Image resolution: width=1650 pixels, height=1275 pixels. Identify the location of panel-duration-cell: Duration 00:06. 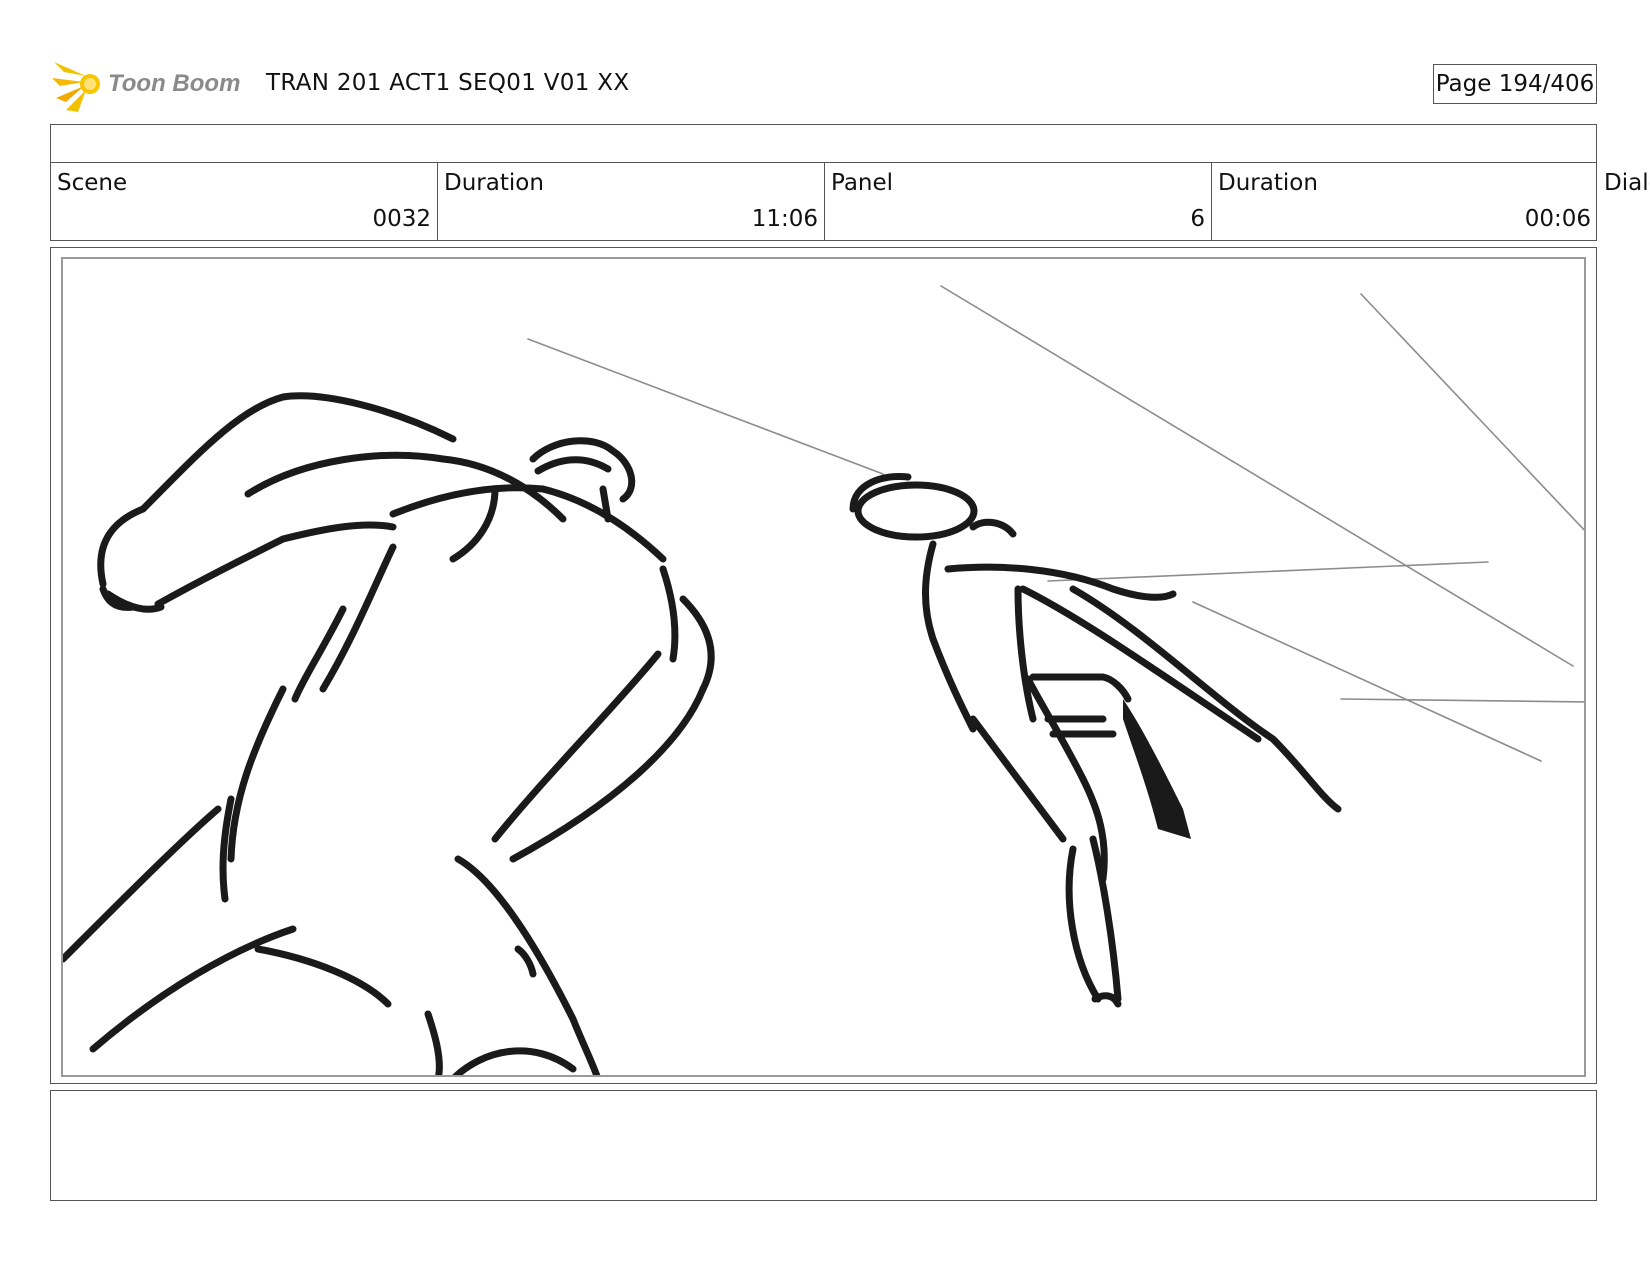
(1404, 201).